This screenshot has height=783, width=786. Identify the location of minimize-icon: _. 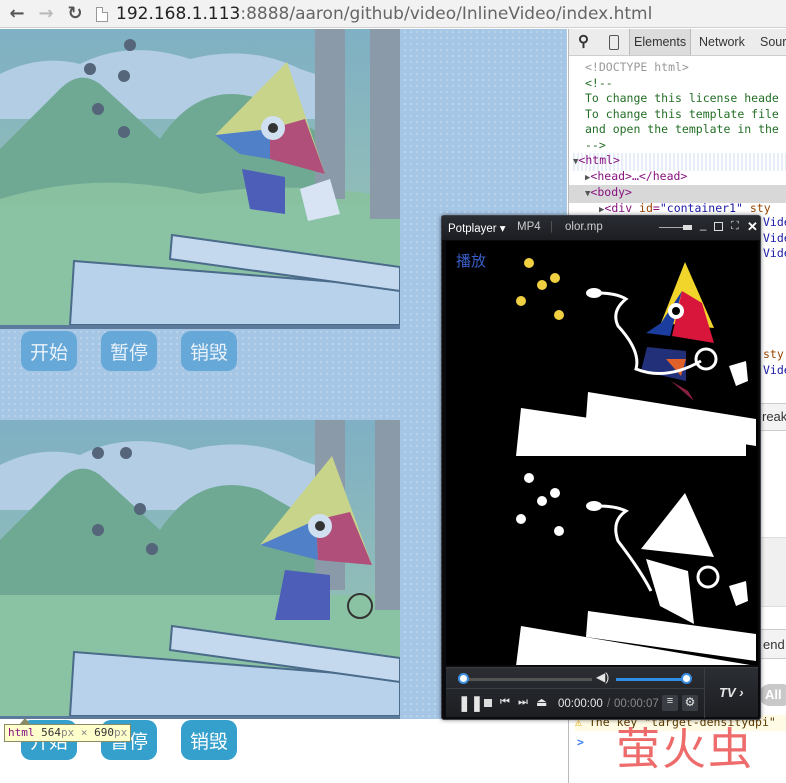
(703, 225).